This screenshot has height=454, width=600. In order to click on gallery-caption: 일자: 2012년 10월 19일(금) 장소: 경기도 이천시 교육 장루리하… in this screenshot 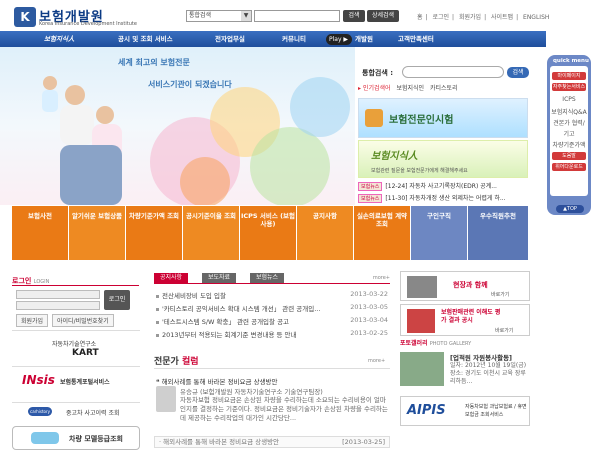, I will do `click(488, 373)`.